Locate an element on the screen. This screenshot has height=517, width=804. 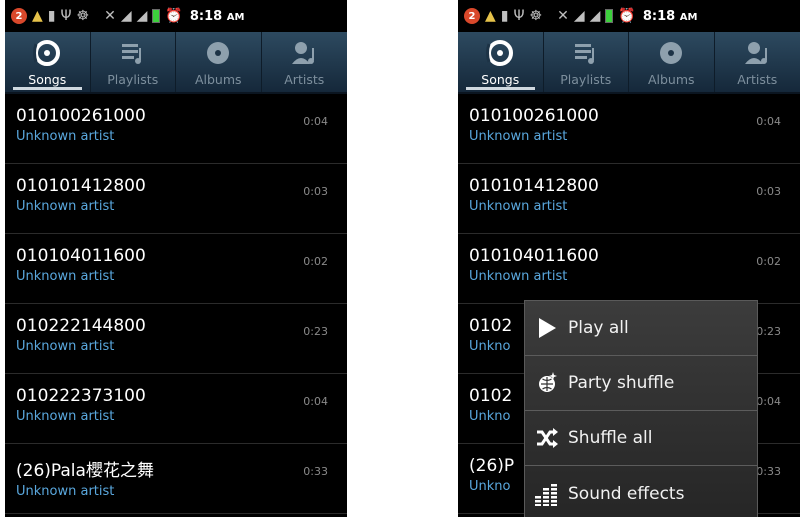
song-title: 010222373100 is located at coordinates (81, 396).